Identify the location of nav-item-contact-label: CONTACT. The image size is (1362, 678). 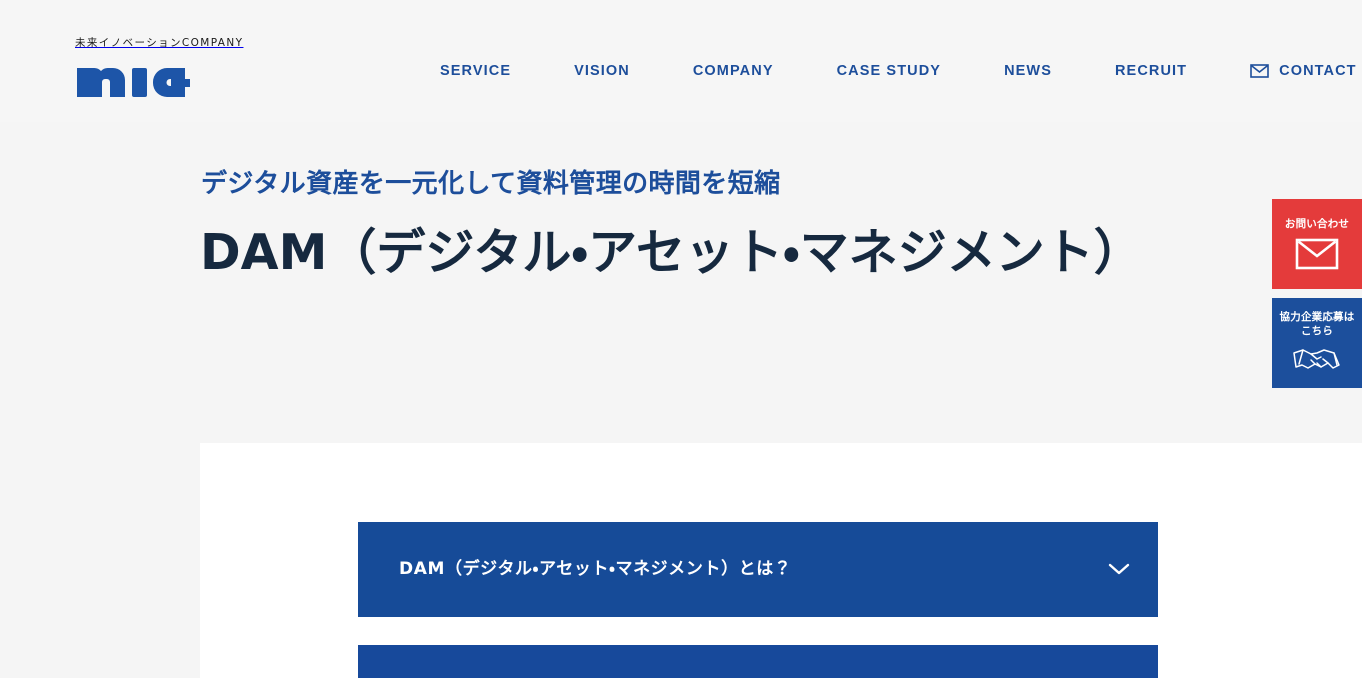
(1318, 71).